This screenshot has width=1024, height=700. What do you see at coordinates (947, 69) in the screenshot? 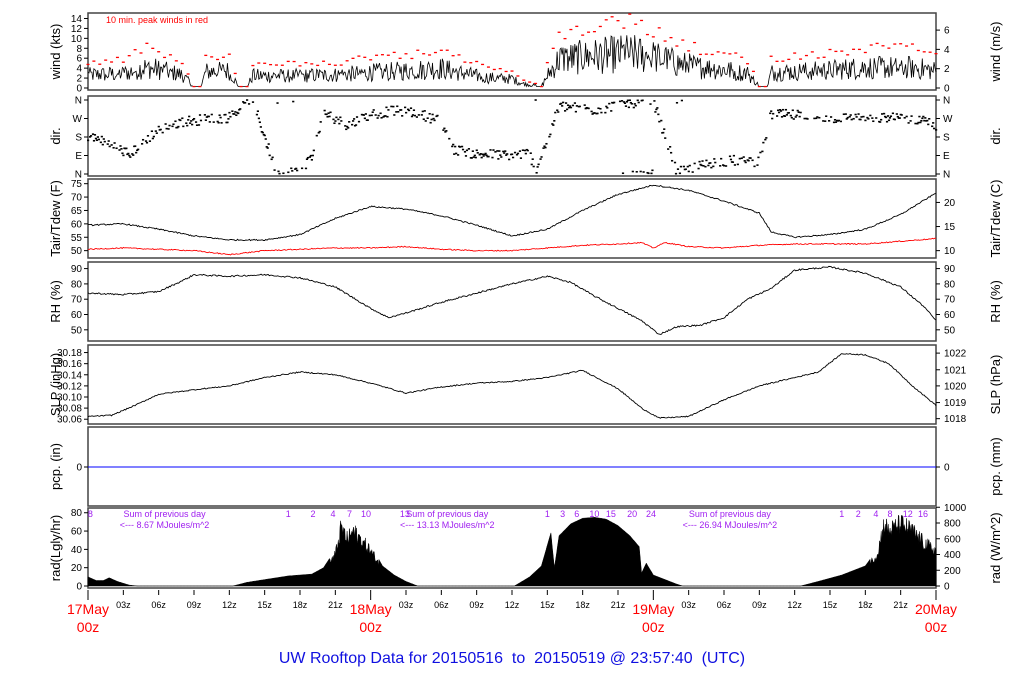
I see `wind-ytick-label-right: 2` at bounding box center [947, 69].